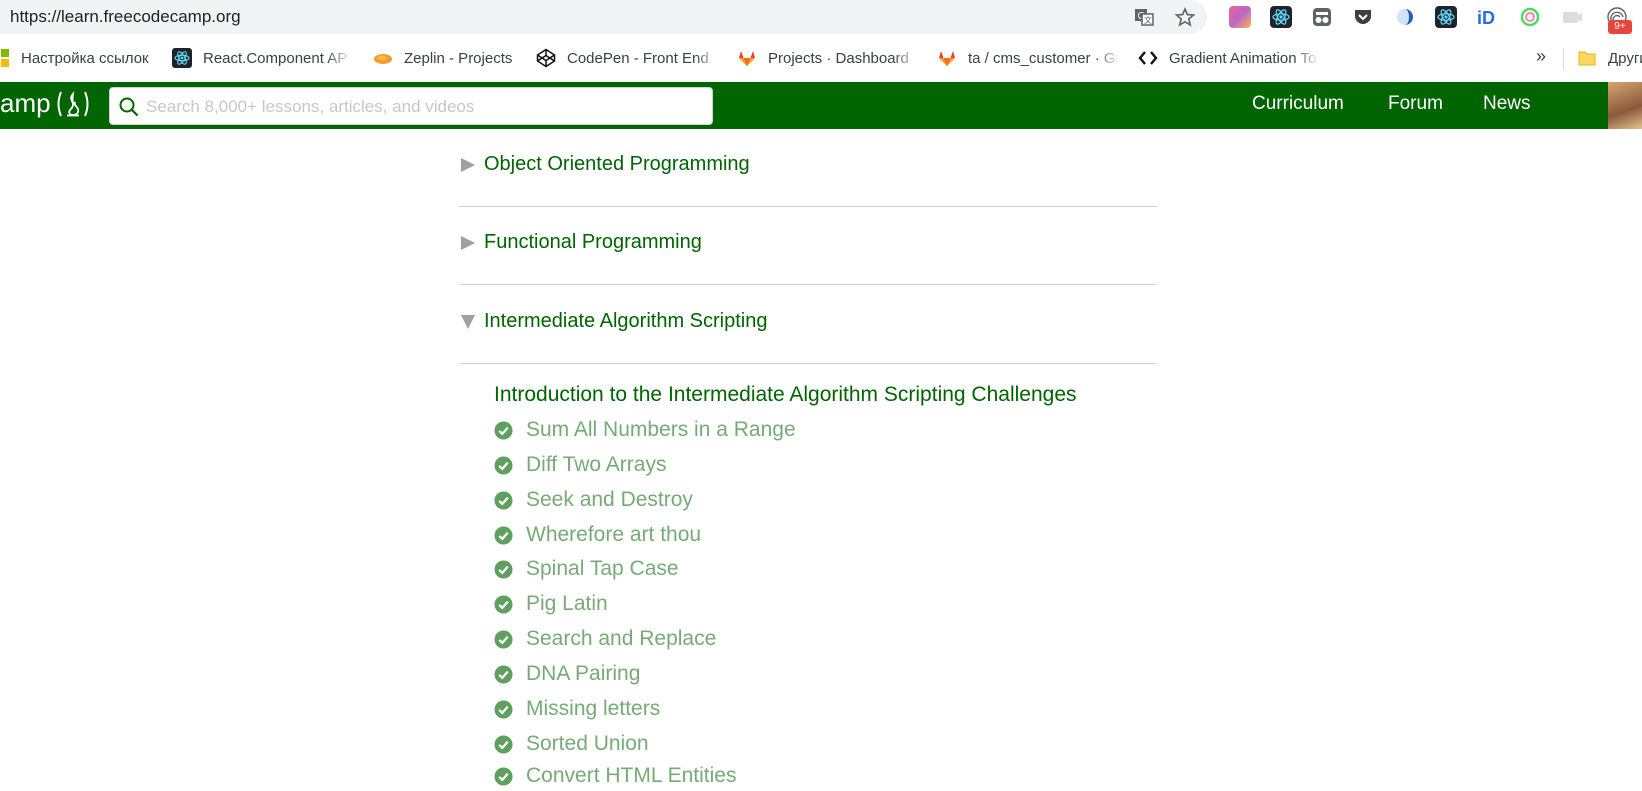 The image size is (1642, 791). What do you see at coordinates (260, 58) in the screenshot?
I see `bookmark-item: React.Component API` at bounding box center [260, 58].